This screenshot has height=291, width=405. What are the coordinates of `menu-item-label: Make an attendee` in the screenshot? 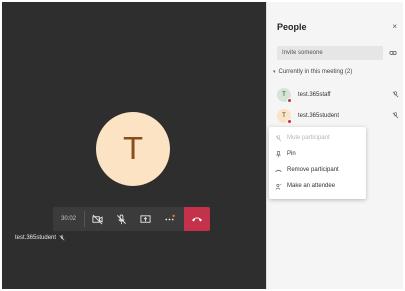 It's located at (311, 186).